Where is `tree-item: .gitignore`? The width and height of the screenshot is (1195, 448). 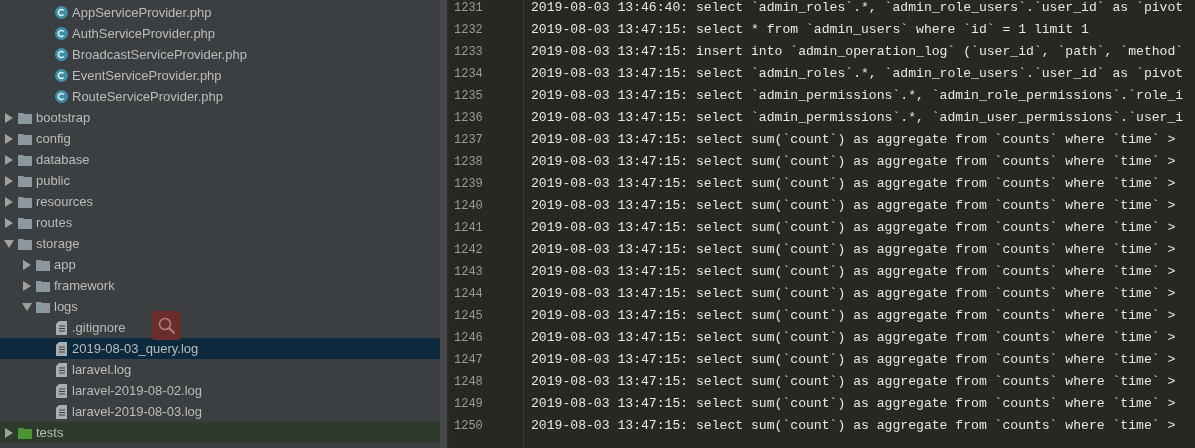
tree-item: .gitignore is located at coordinates (220, 327).